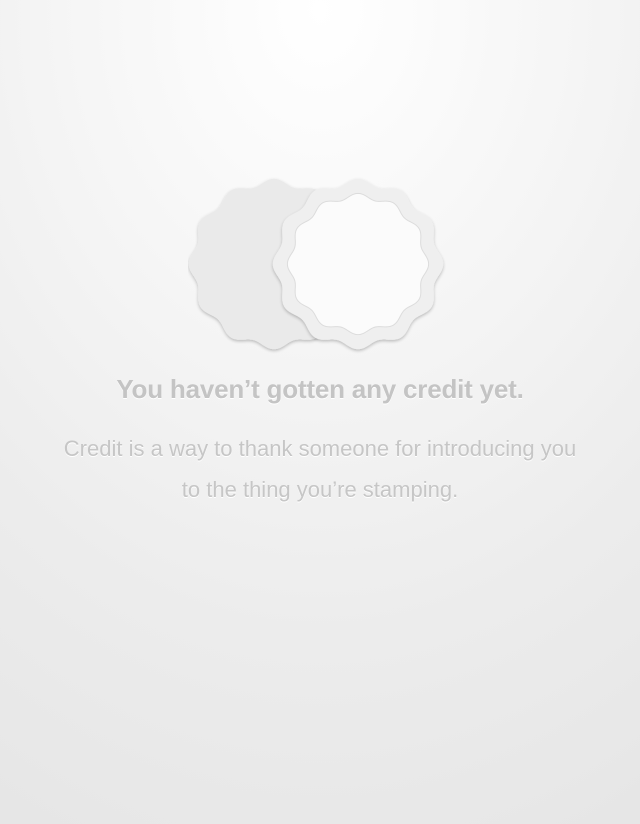  I want to click on empty-state-heading: You haven’t gotten any credit yet., so click(320, 389).